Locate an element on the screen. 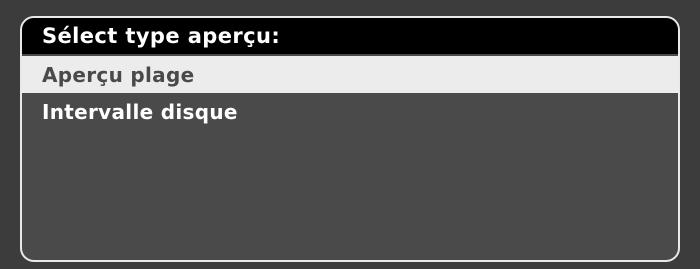 This screenshot has height=269, width=700. menu-item-label: Aperçu plage is located at coordinates (118, 74).